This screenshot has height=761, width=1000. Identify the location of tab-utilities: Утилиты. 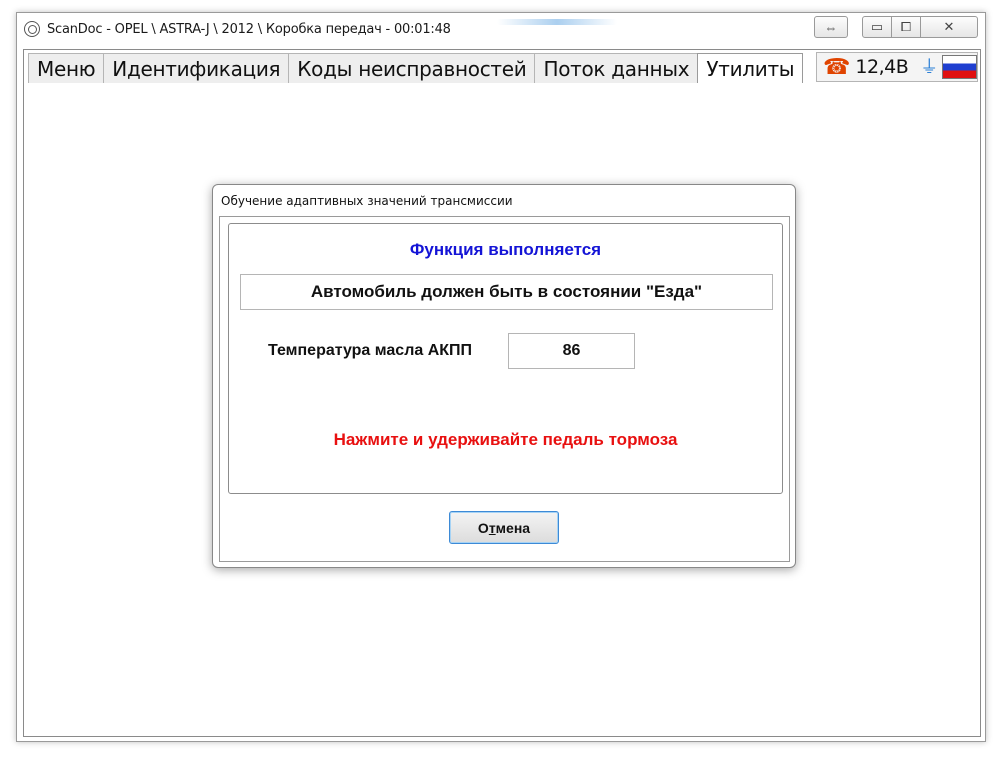
(750, 68).